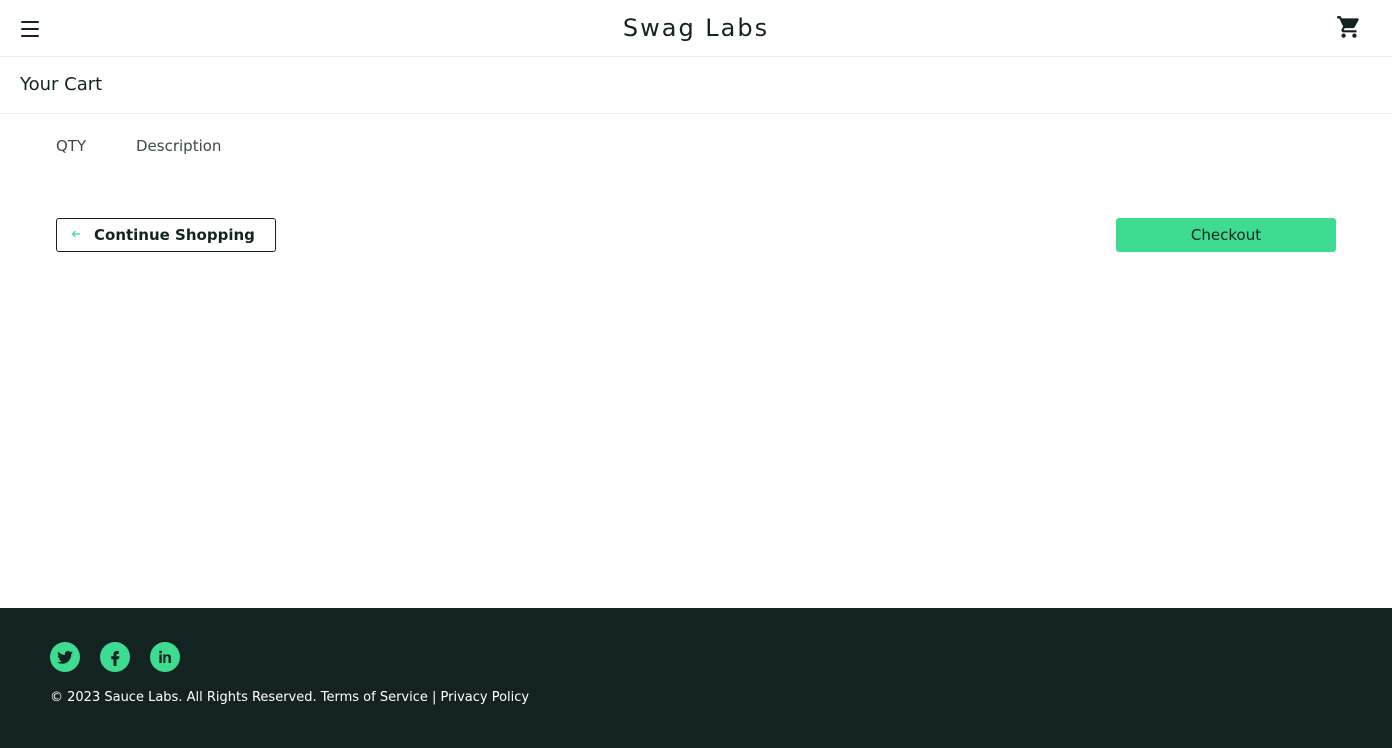 The height and width of the screenshot is (748, 1392). I want to click on continue-shopping-button: Continue Shopping, so click(166, 235).